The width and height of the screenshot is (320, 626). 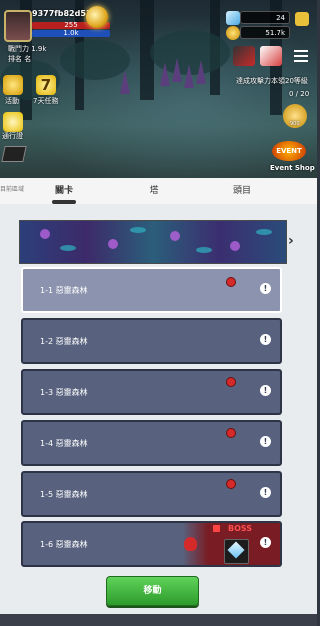 I want to click on stage-row-1-3: 1-3 惡靈森林 !, so click(x=151, y=392).